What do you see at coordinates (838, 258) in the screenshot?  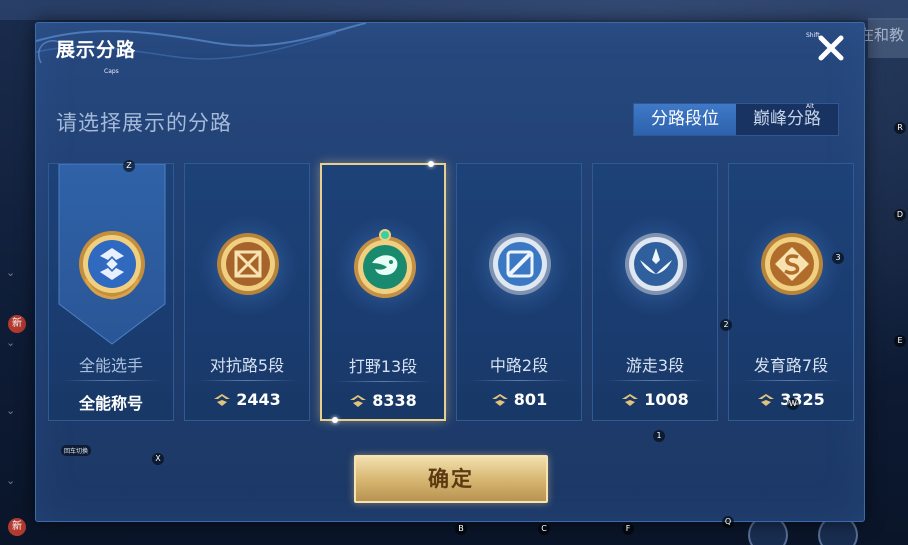 I see `key-hint-3: 3` at bounding box center [838, 258].